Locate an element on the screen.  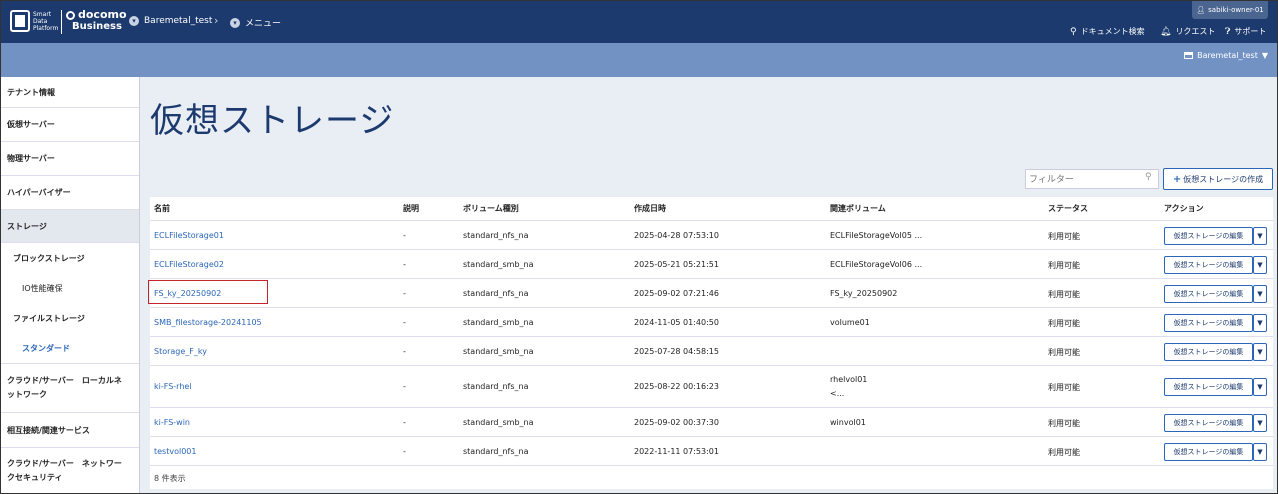
docomo-business-logo: docomo Business is located at coordinates (96, 21).